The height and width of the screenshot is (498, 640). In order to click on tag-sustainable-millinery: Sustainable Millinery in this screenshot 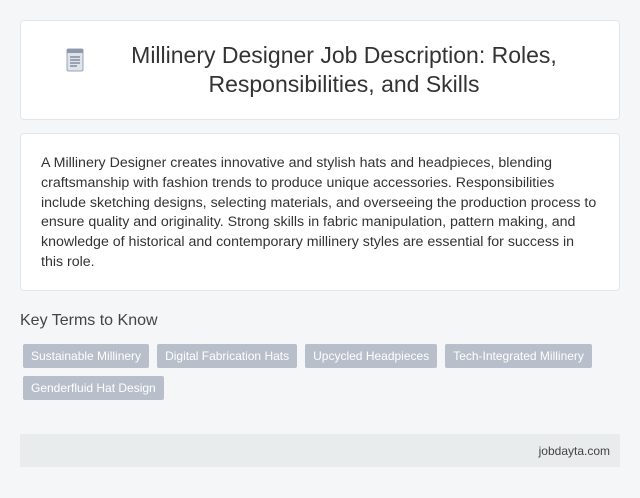, I will do `click(86, 356)`.